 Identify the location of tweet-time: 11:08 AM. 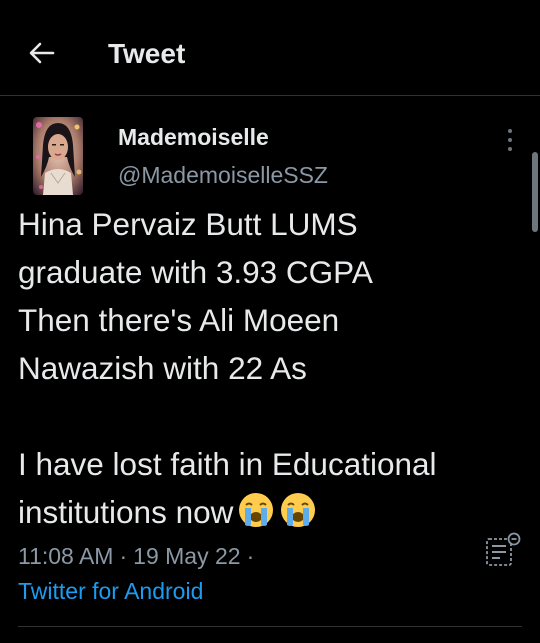
(66, 556).